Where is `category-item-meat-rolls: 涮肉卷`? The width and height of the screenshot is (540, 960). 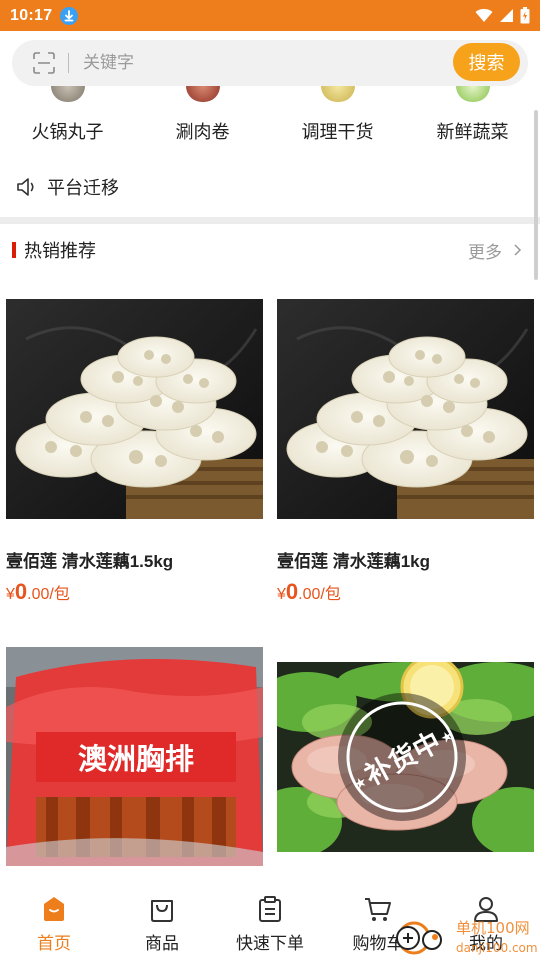
category-item-meat-rolls: 涮肉卷 is located at coordinates (202, 116).